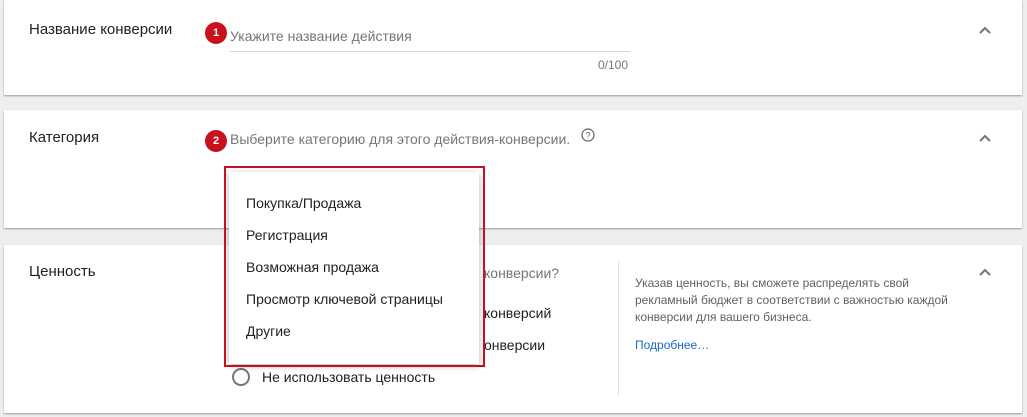 This screenshot has width=1027, height=417. What do you see at coordinates (216, 33) in the screenshot?
I see `step-badge-1: 1` at bounding box center [216, 33].